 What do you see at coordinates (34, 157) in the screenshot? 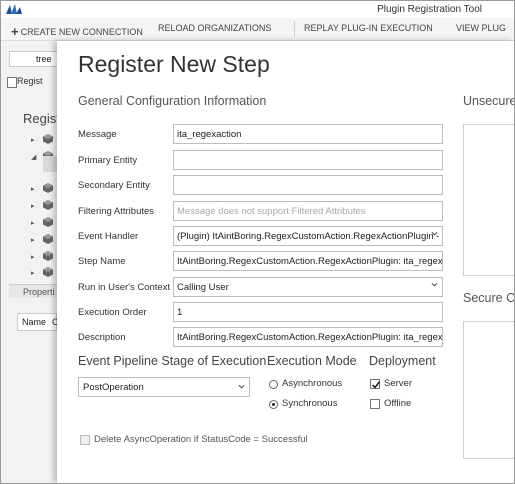
I see `collapse-icon: ◢` at bounding box center [34, 157].